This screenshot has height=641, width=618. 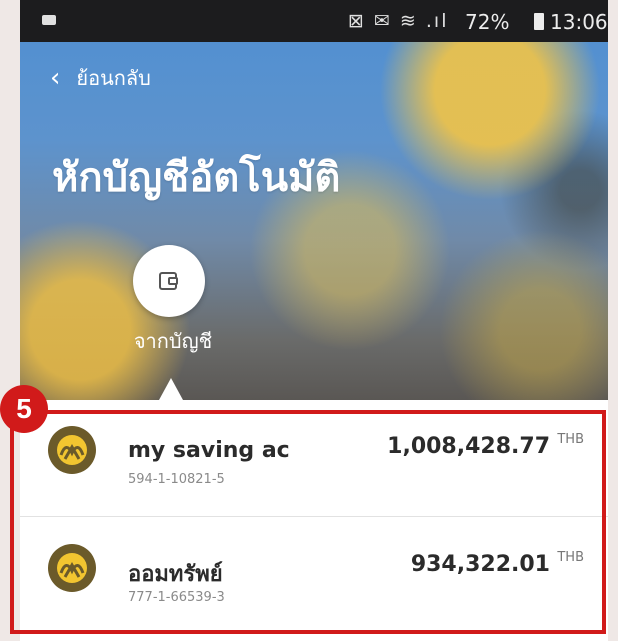 I want to click on from-account-label: จากบัญชี, so click(x=173, y=341).